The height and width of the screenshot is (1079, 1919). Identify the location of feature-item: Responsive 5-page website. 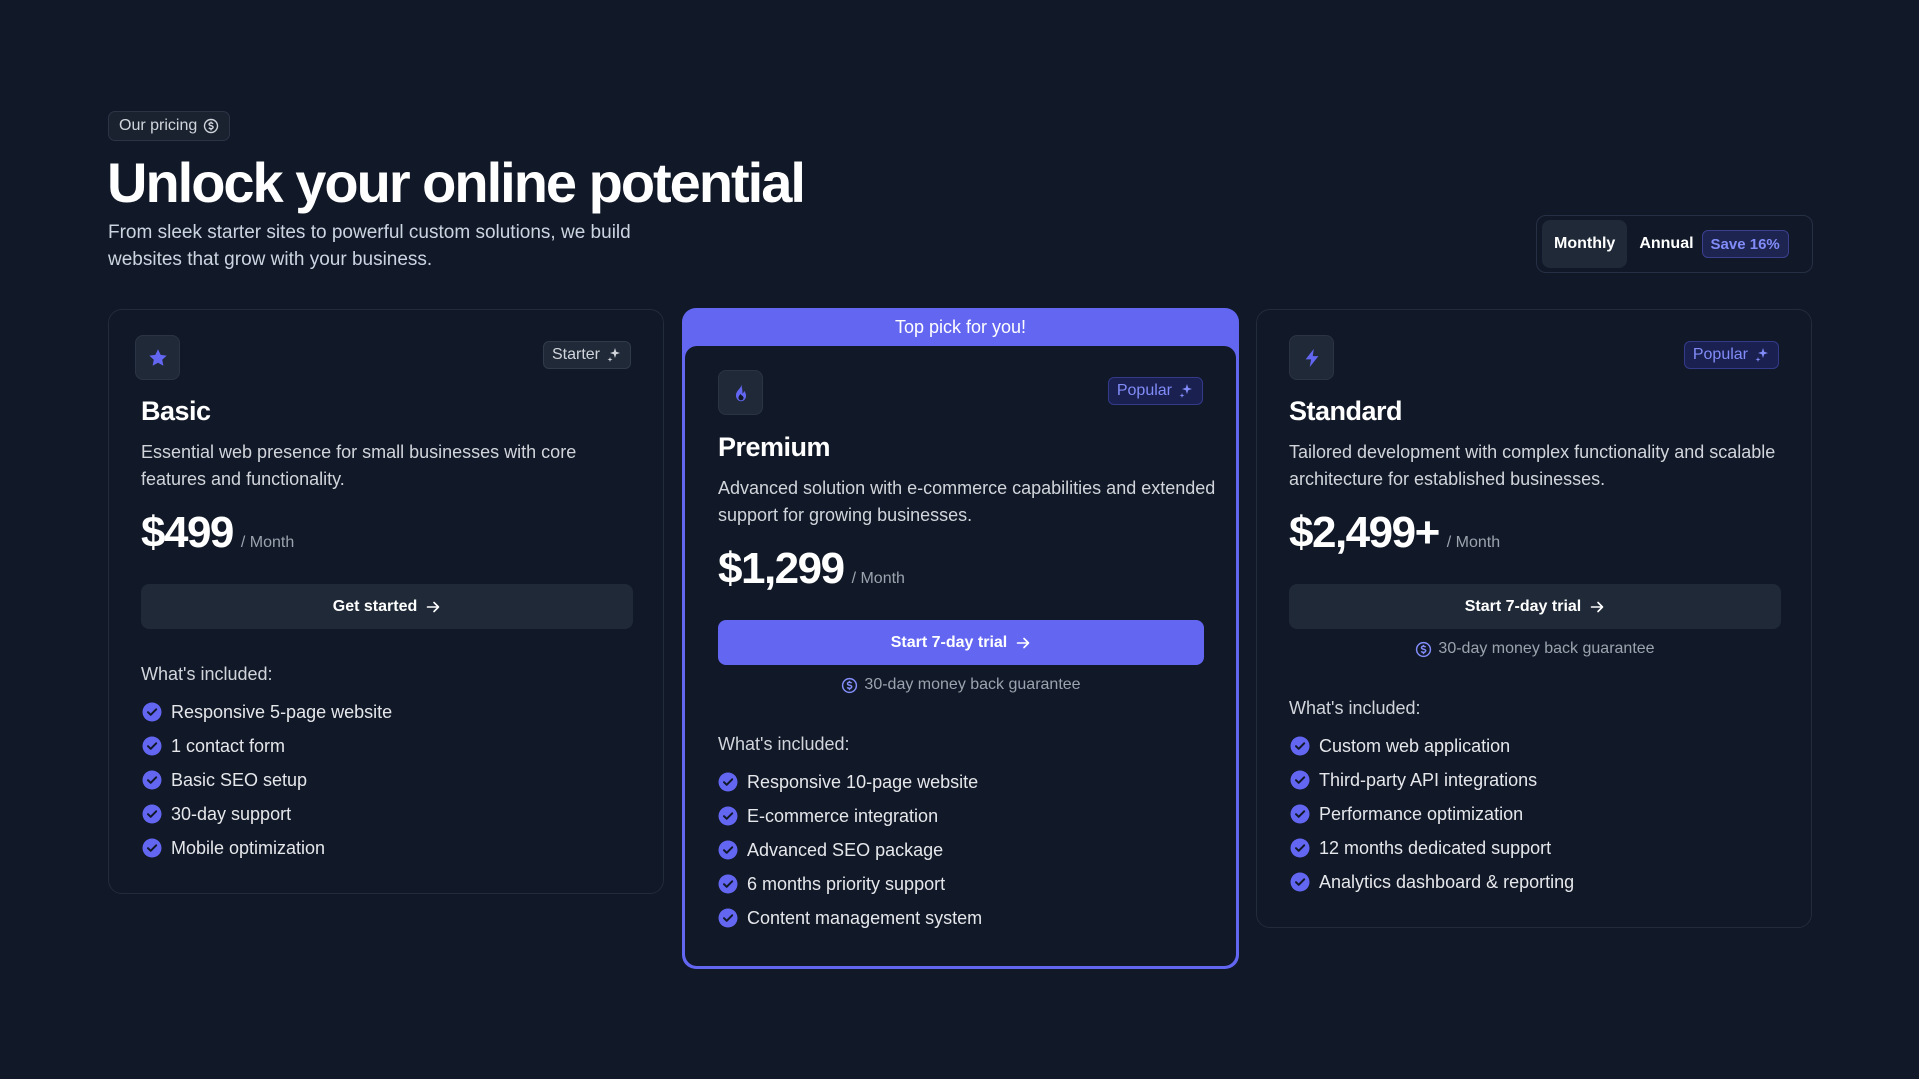
(267, 712).